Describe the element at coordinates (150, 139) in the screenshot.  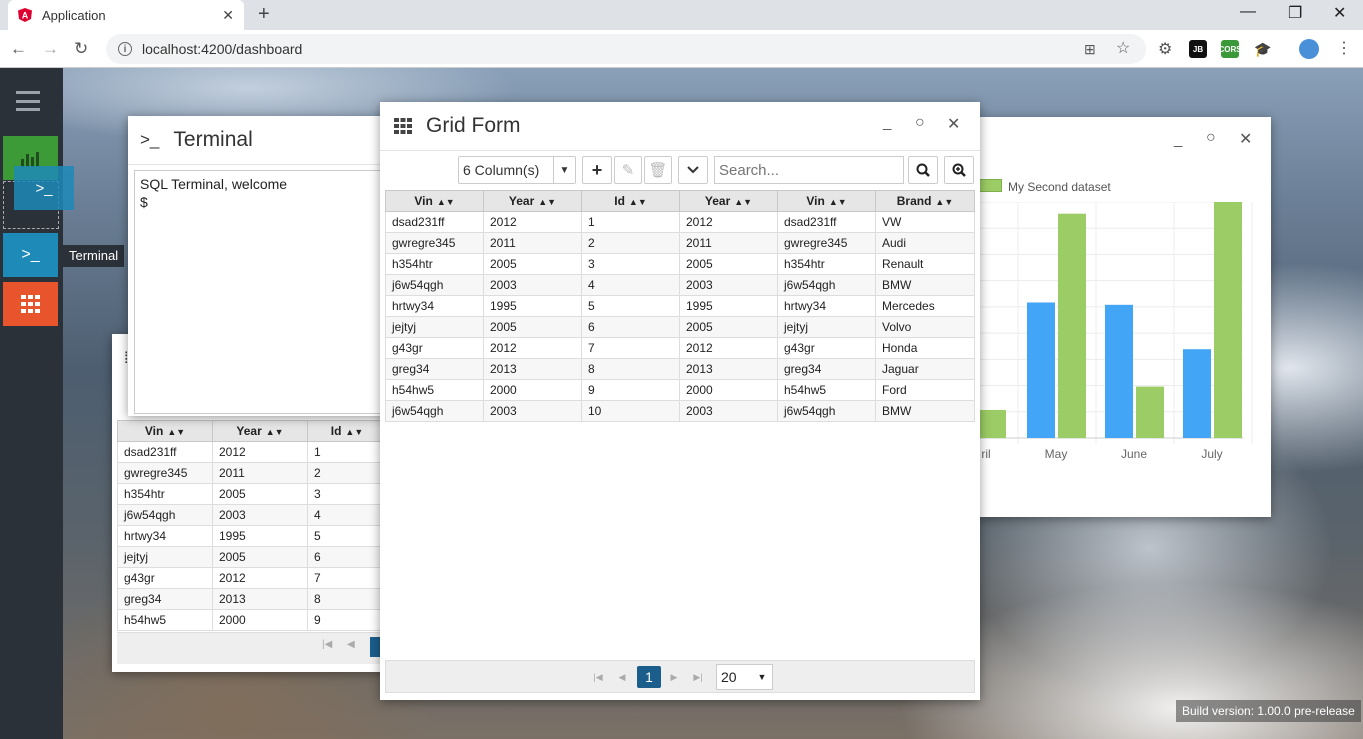
I see `terminal-prompt-icon: >_` at that location.